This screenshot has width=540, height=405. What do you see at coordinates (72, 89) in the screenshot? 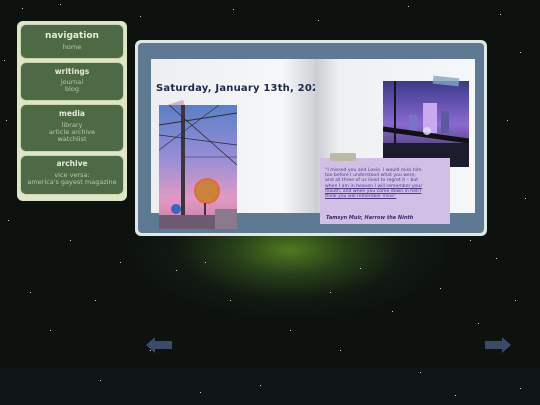
I see `nav-link-blog: blog` at bounding box center [72, 89].